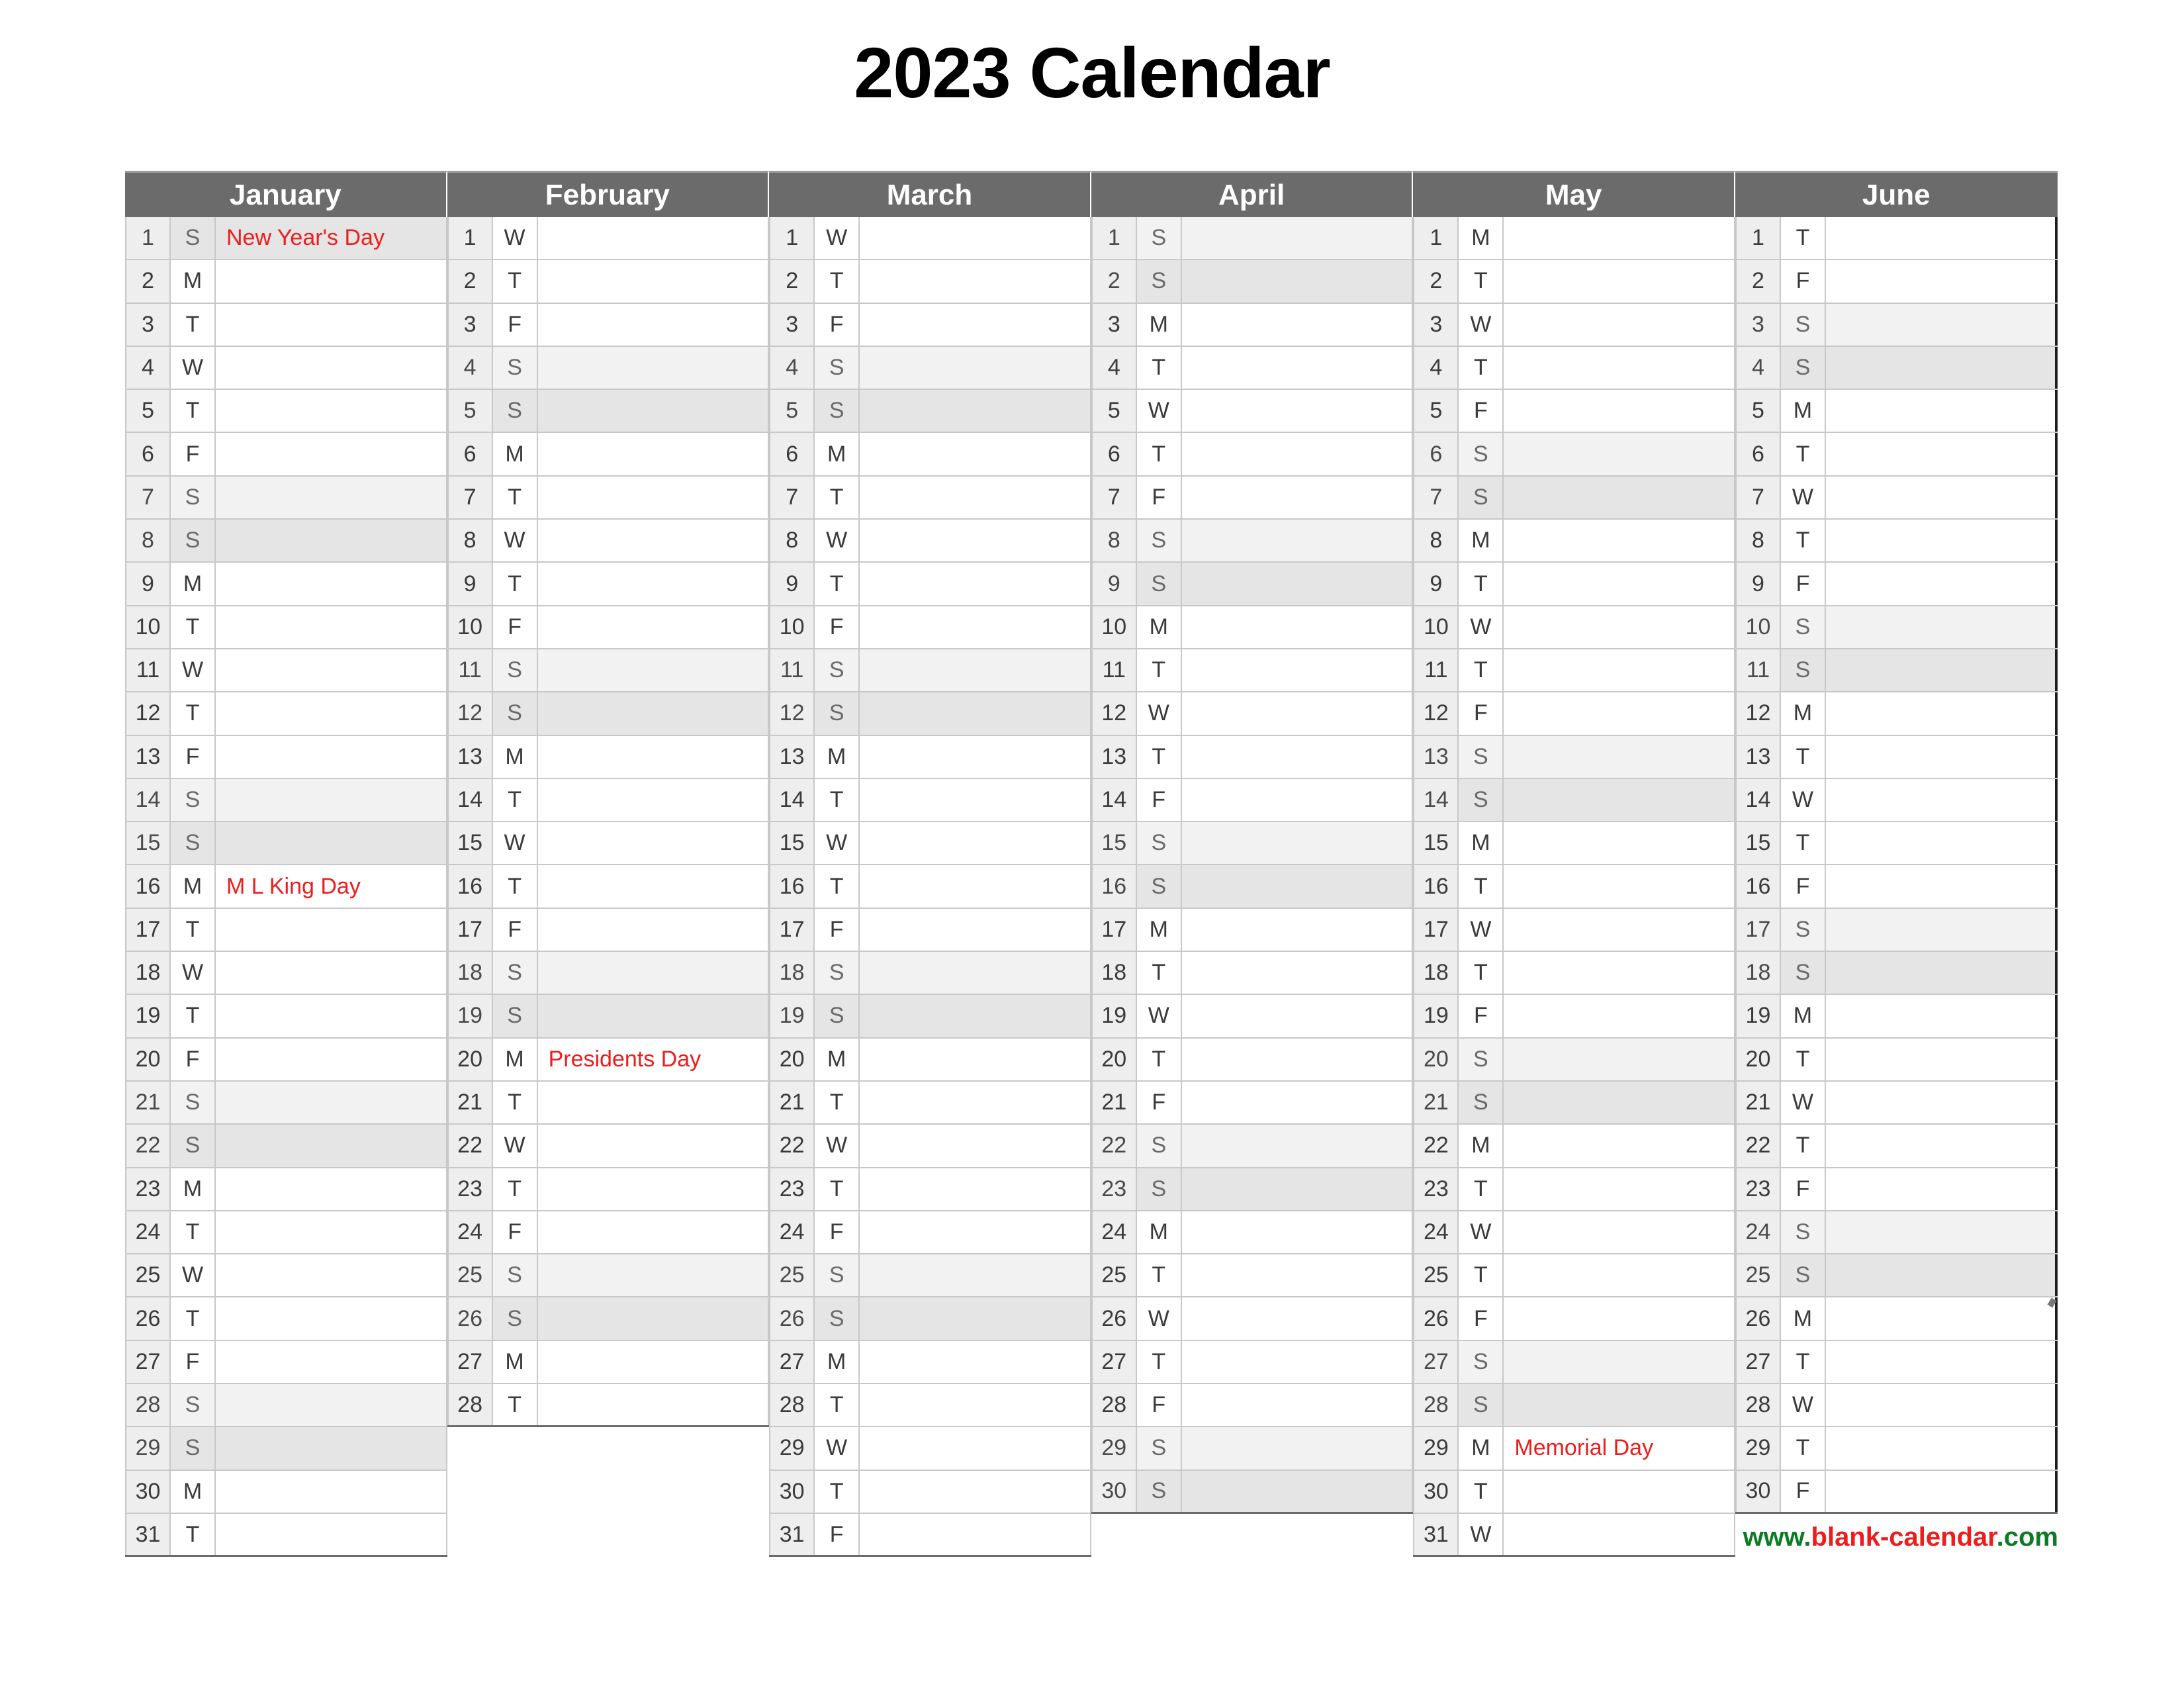 The height and width of the screenshot is (1688, 2184). I want to click on holiday-label: Memorial Day, so click(1619, 1448).